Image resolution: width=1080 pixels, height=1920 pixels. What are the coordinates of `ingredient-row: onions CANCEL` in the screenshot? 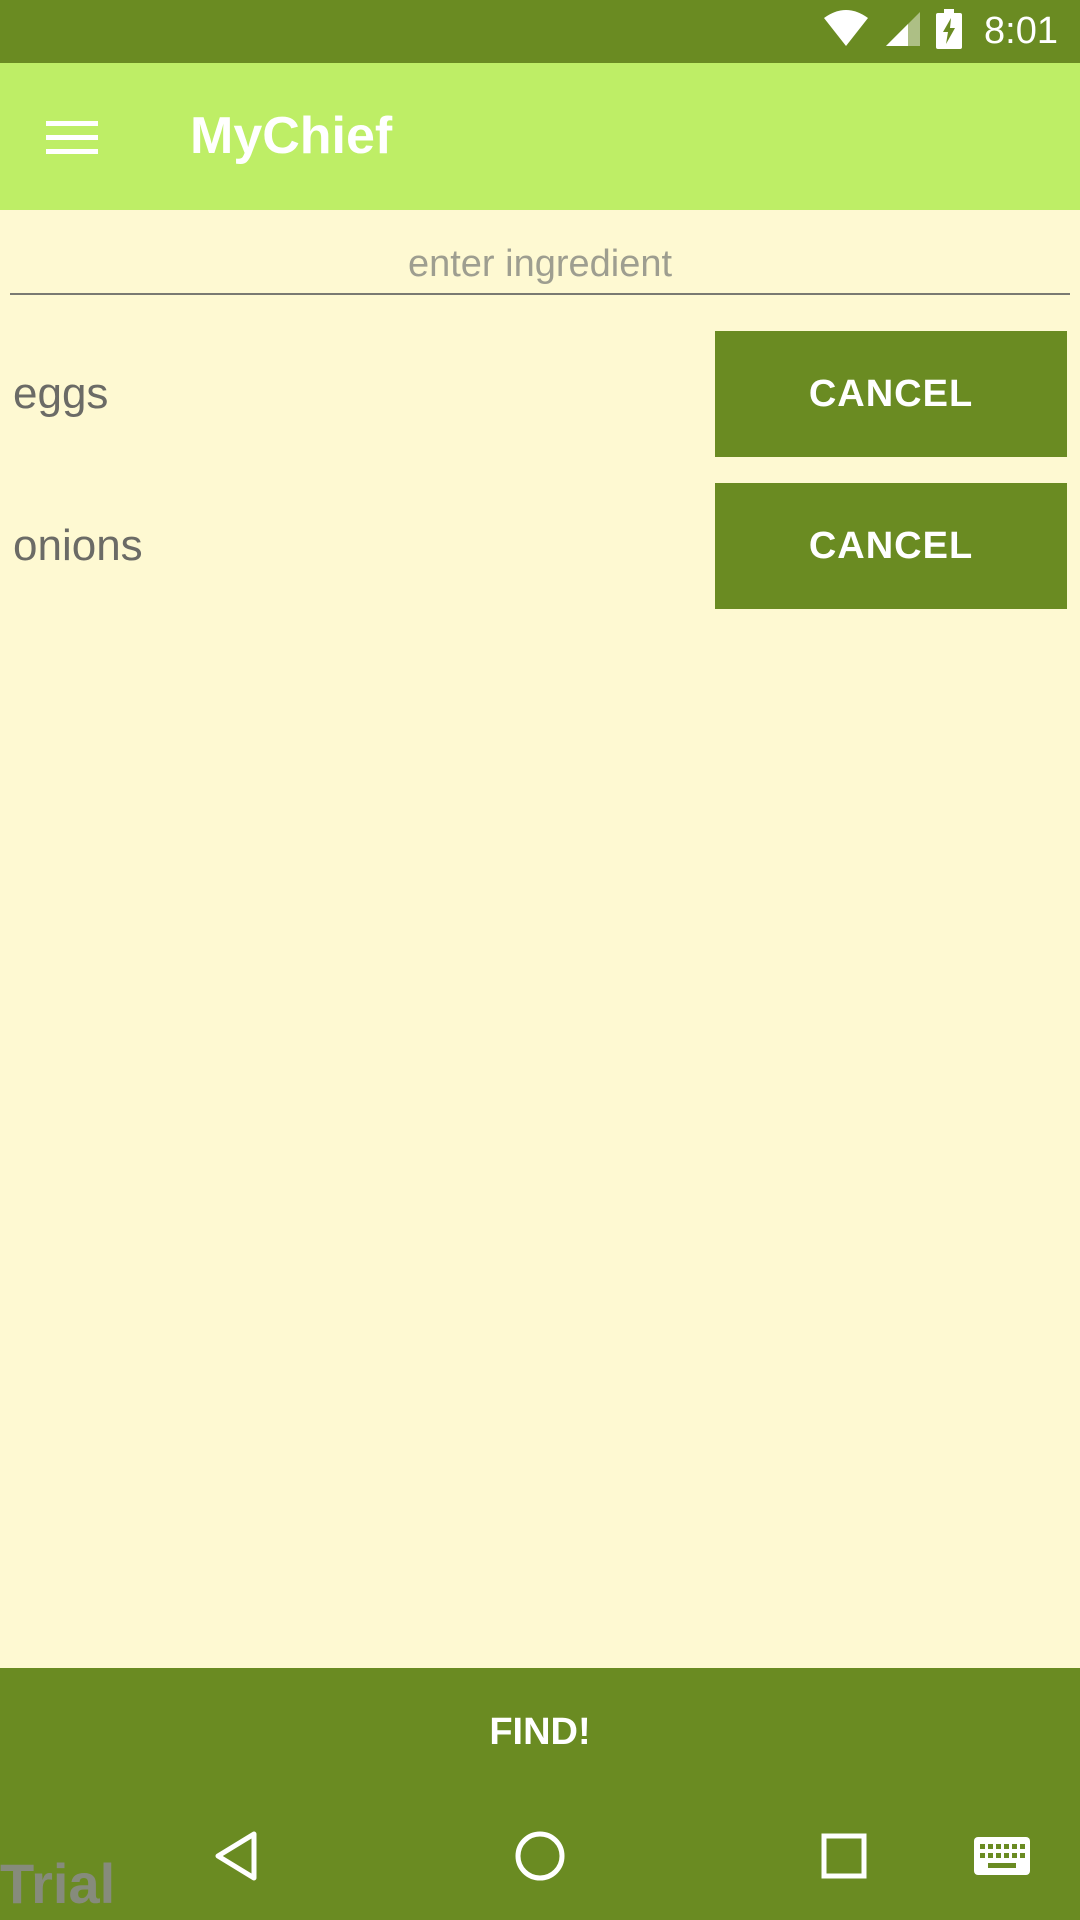 It's located at (540, 546).